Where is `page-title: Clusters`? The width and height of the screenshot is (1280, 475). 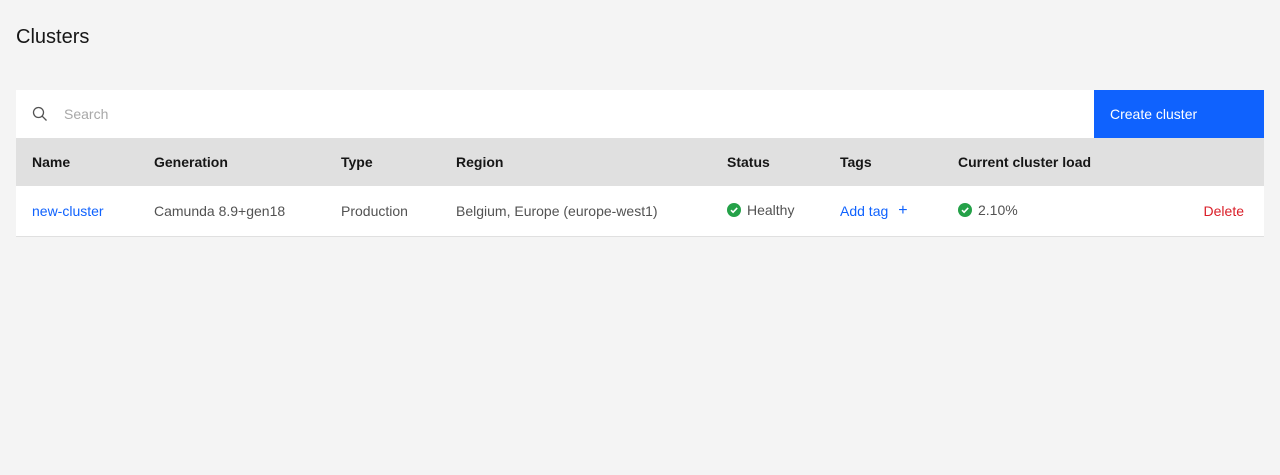
page-title: Clusters is located at coordinates (53, 37).